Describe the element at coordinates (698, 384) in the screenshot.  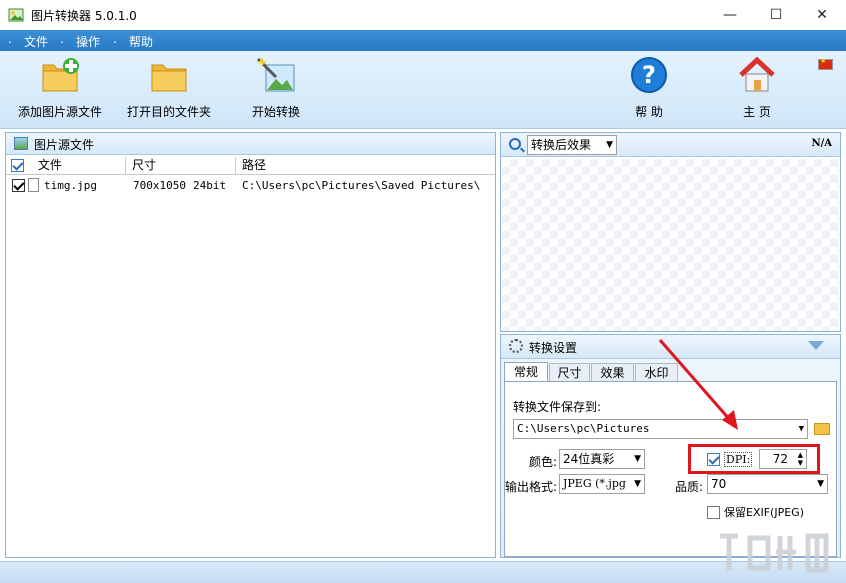
I see `annotation-arrow-icon` at that location.